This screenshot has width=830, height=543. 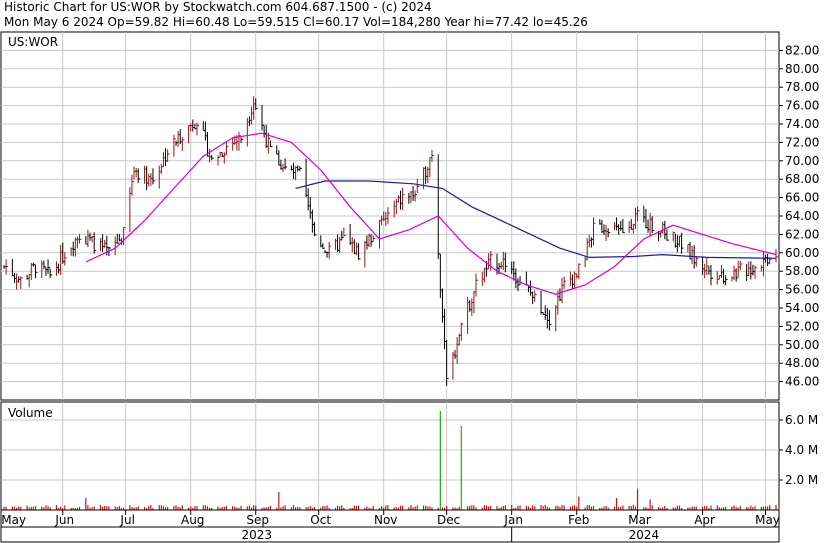 I want to click on price-tick-label: 46.00, so click(x=802, y=382).